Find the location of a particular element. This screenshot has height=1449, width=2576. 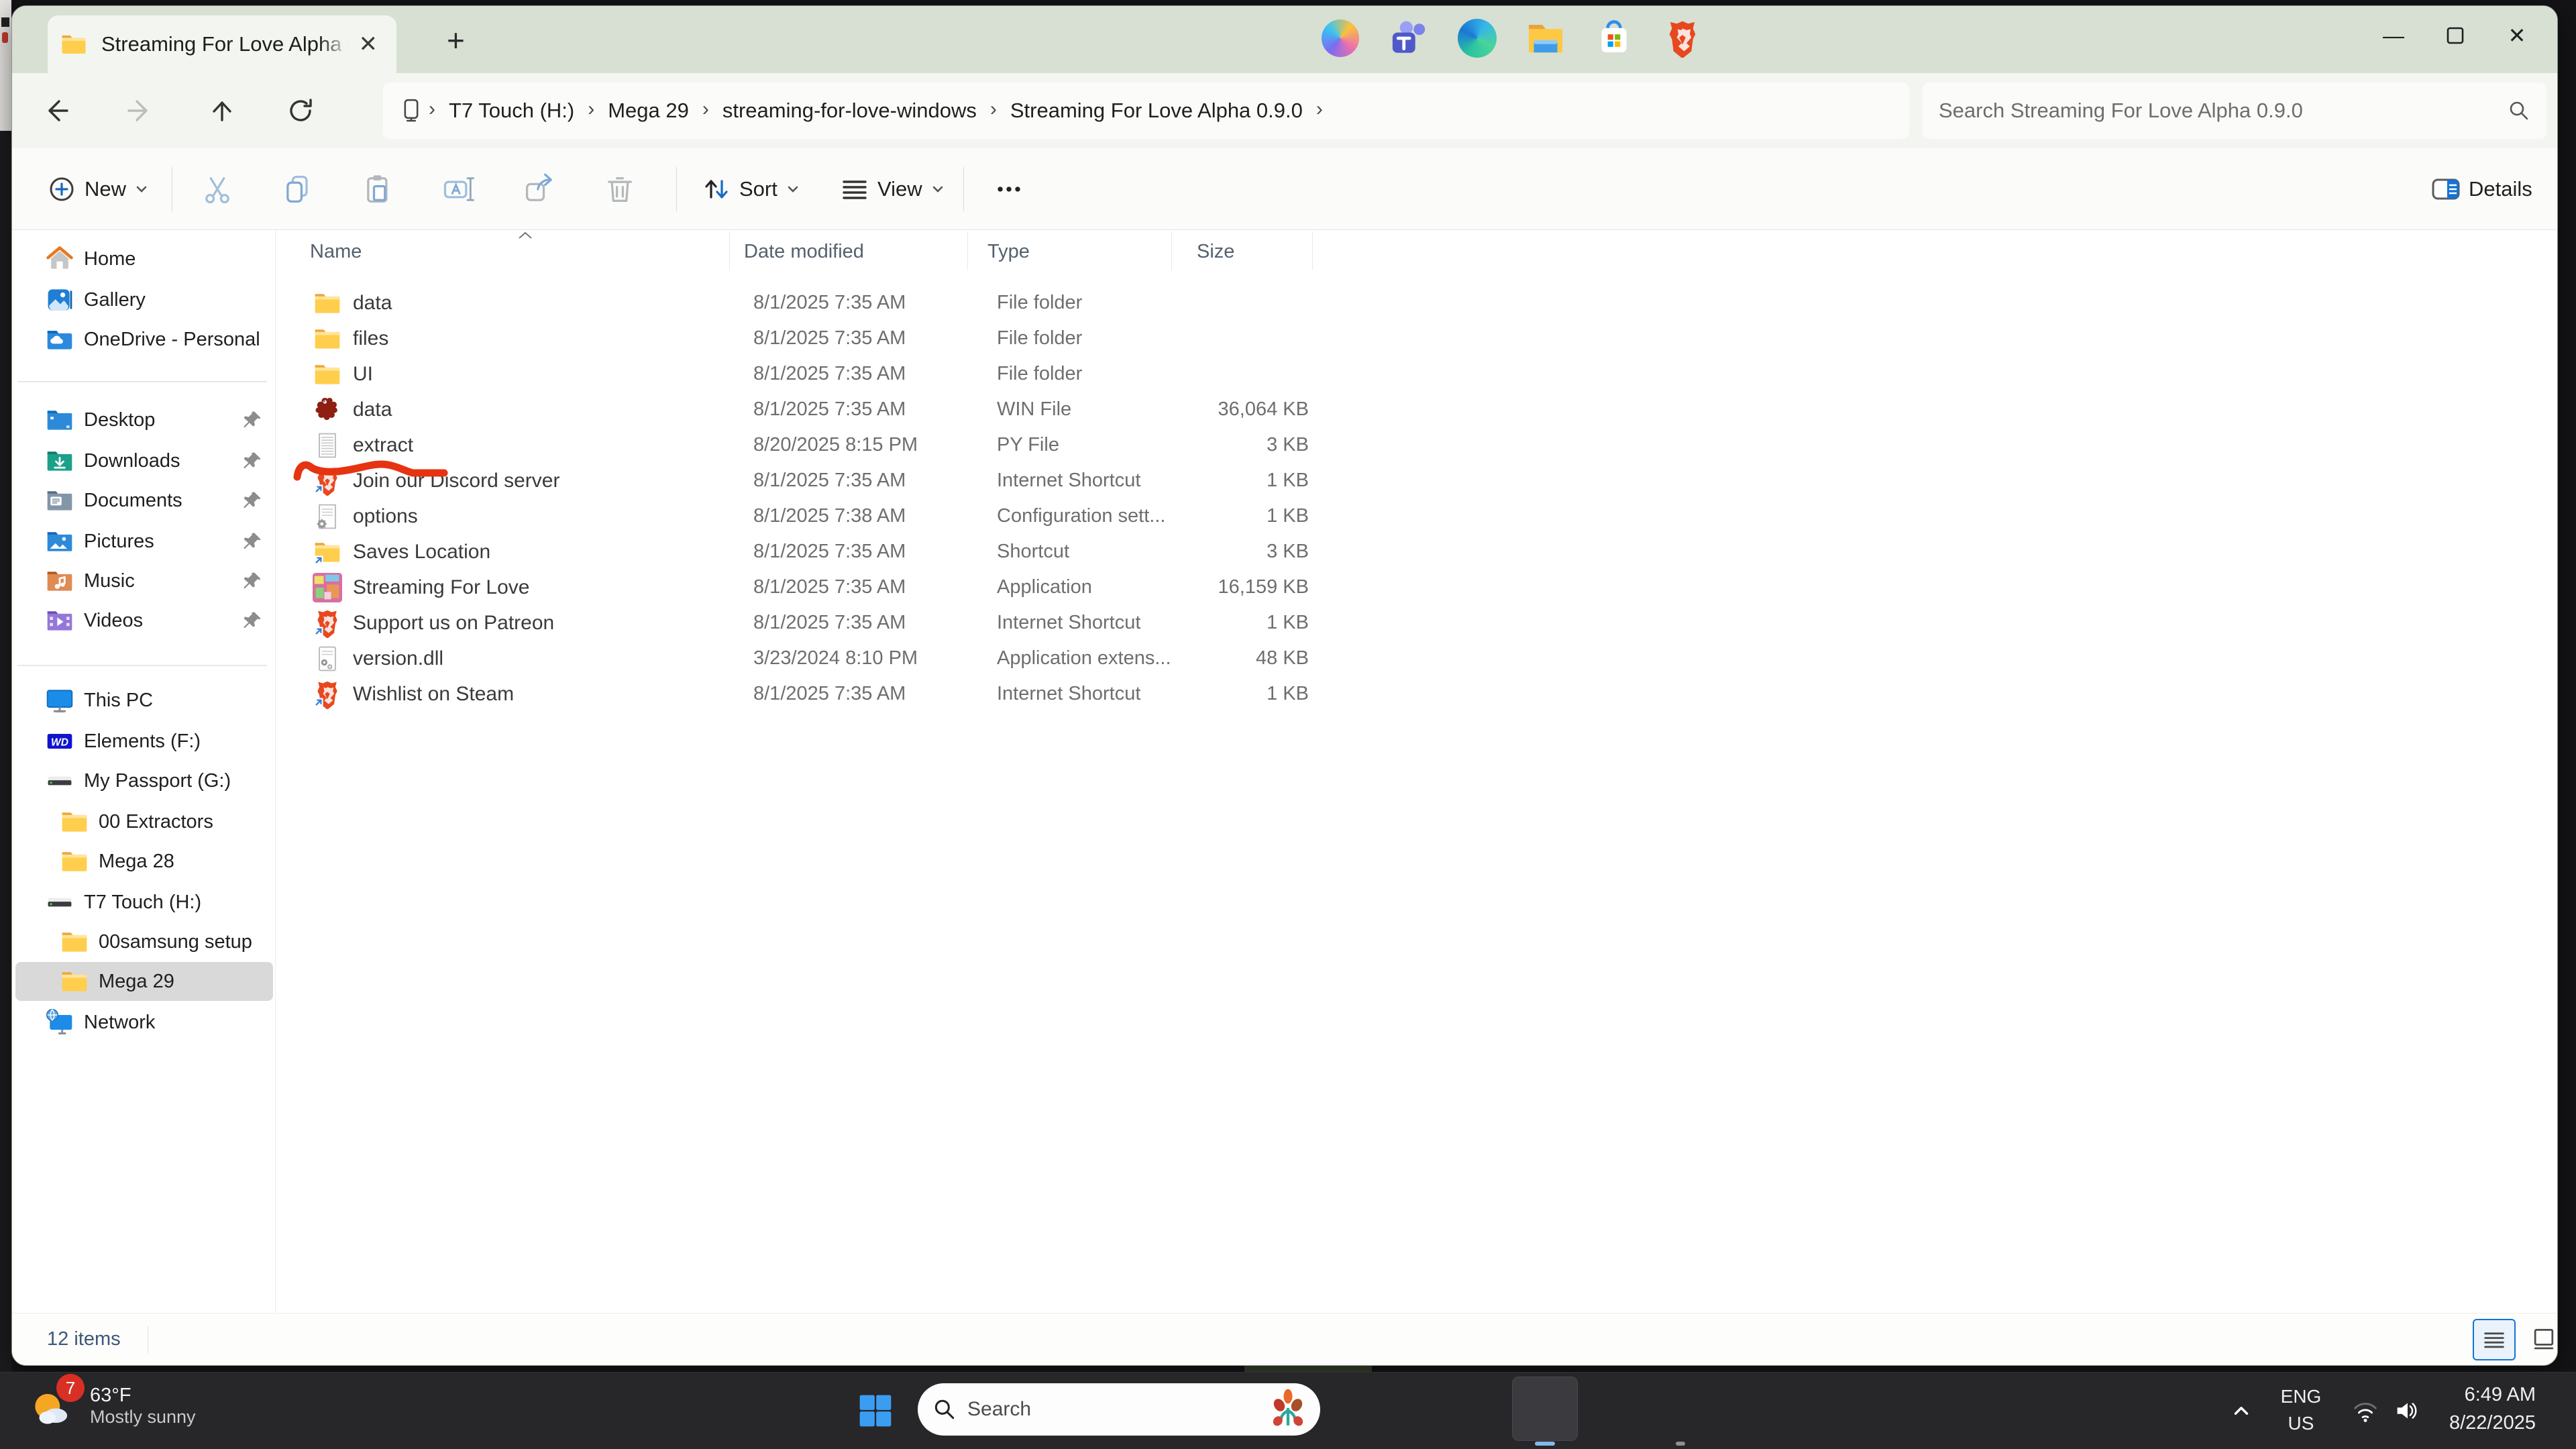

file-row: data 8/1/2025 7:35 AM WIN File 36,064 KB is located at coordinates (818, 409).